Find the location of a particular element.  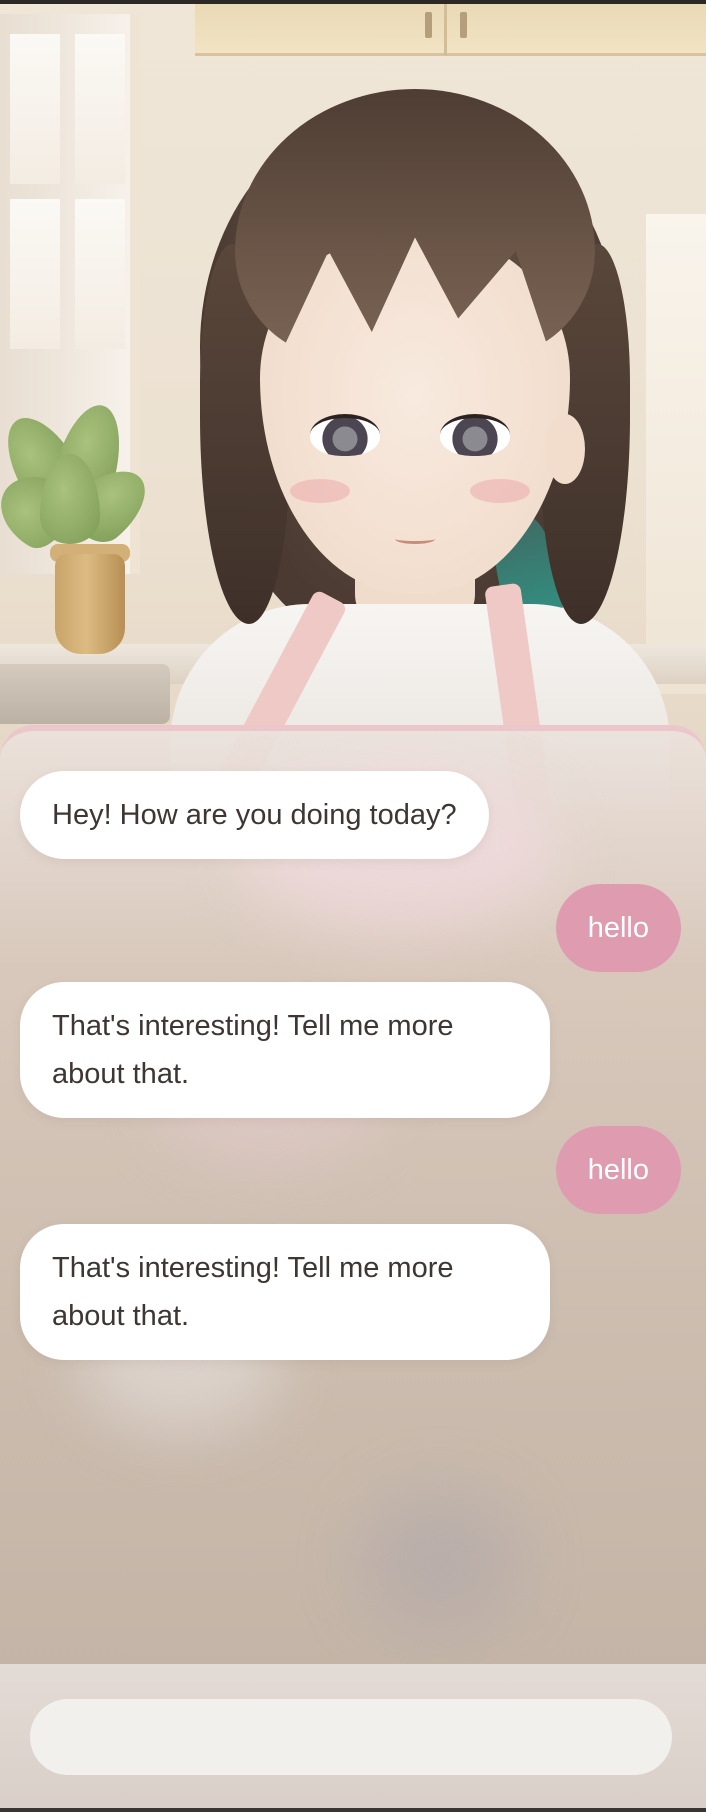

kitchen-cabinet is located at coordinates (450, 30).